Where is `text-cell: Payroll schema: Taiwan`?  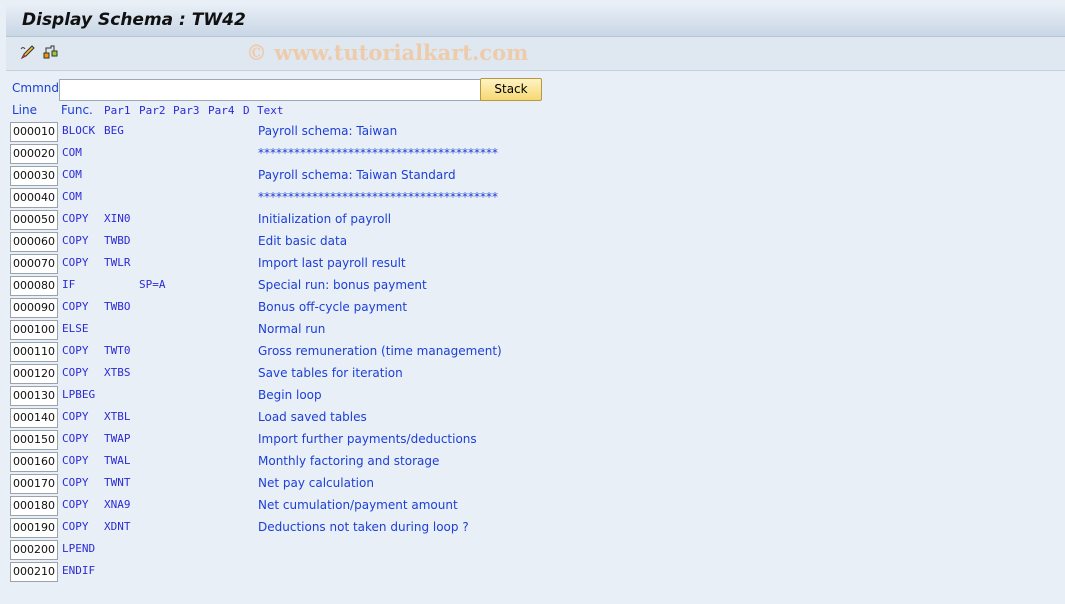
text-cell: Payroll schema: Taiwan is located at coordinates (328, 131).